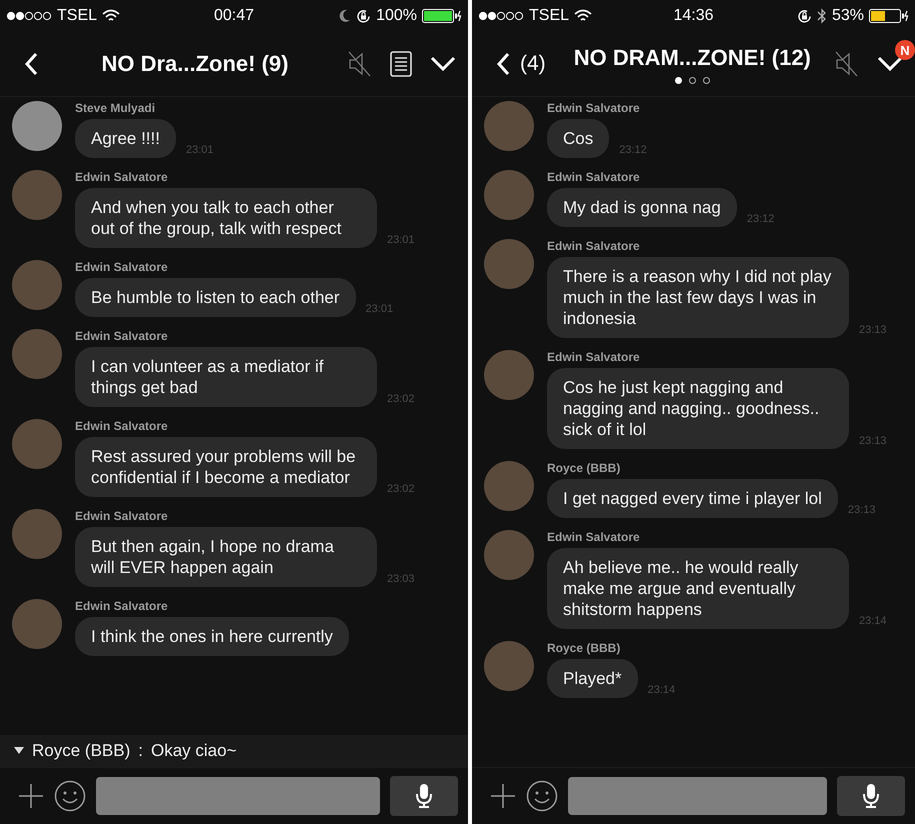 Image resolution: width=915 pixels, height=824 pixels. What do you see at coordinates (848, 16) in the screenshot?
I see `battery-percent: 53%` at bounding box center [848, 16].